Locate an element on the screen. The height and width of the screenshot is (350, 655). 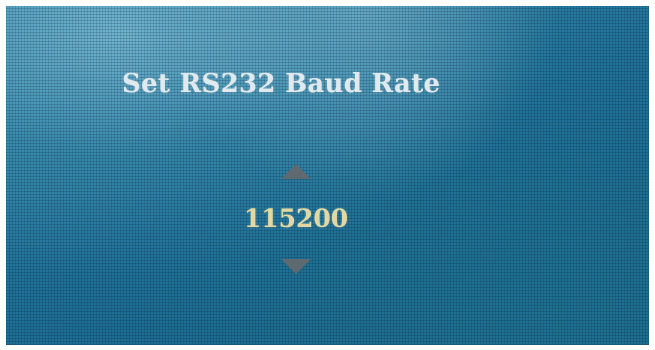
baud-rate-value: 115200 is located at coordinates (296, 218).